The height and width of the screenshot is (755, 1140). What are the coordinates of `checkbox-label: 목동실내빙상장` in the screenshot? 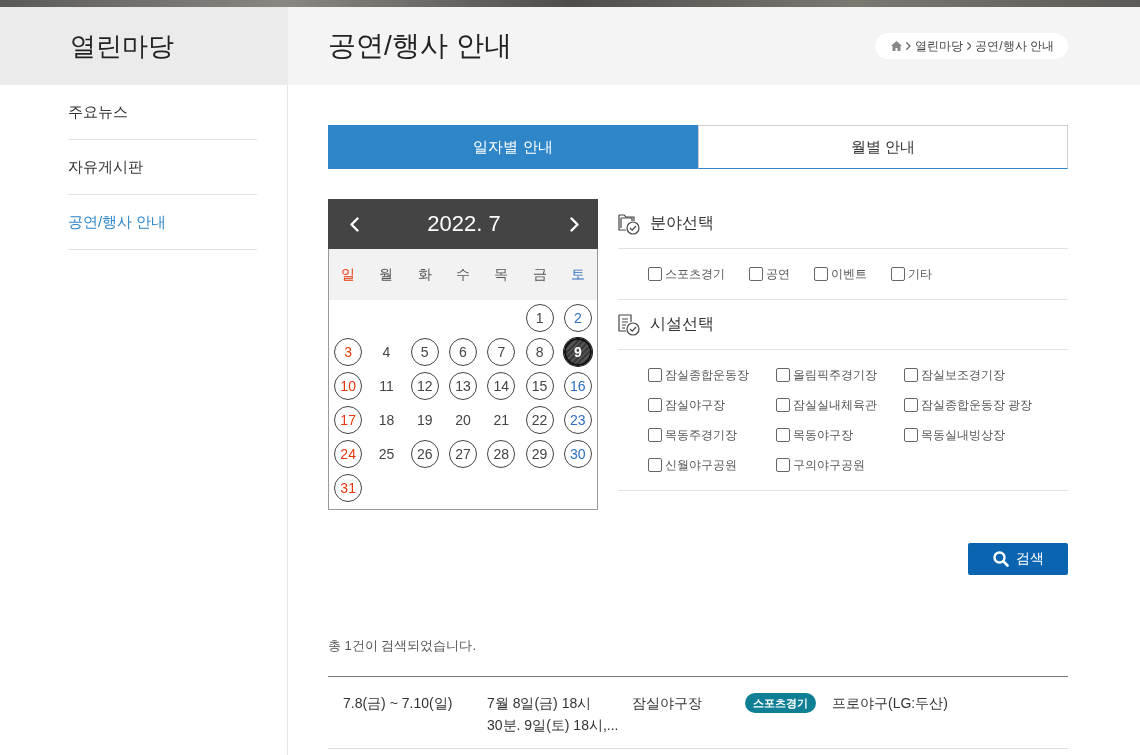 It's located at (963, 435).